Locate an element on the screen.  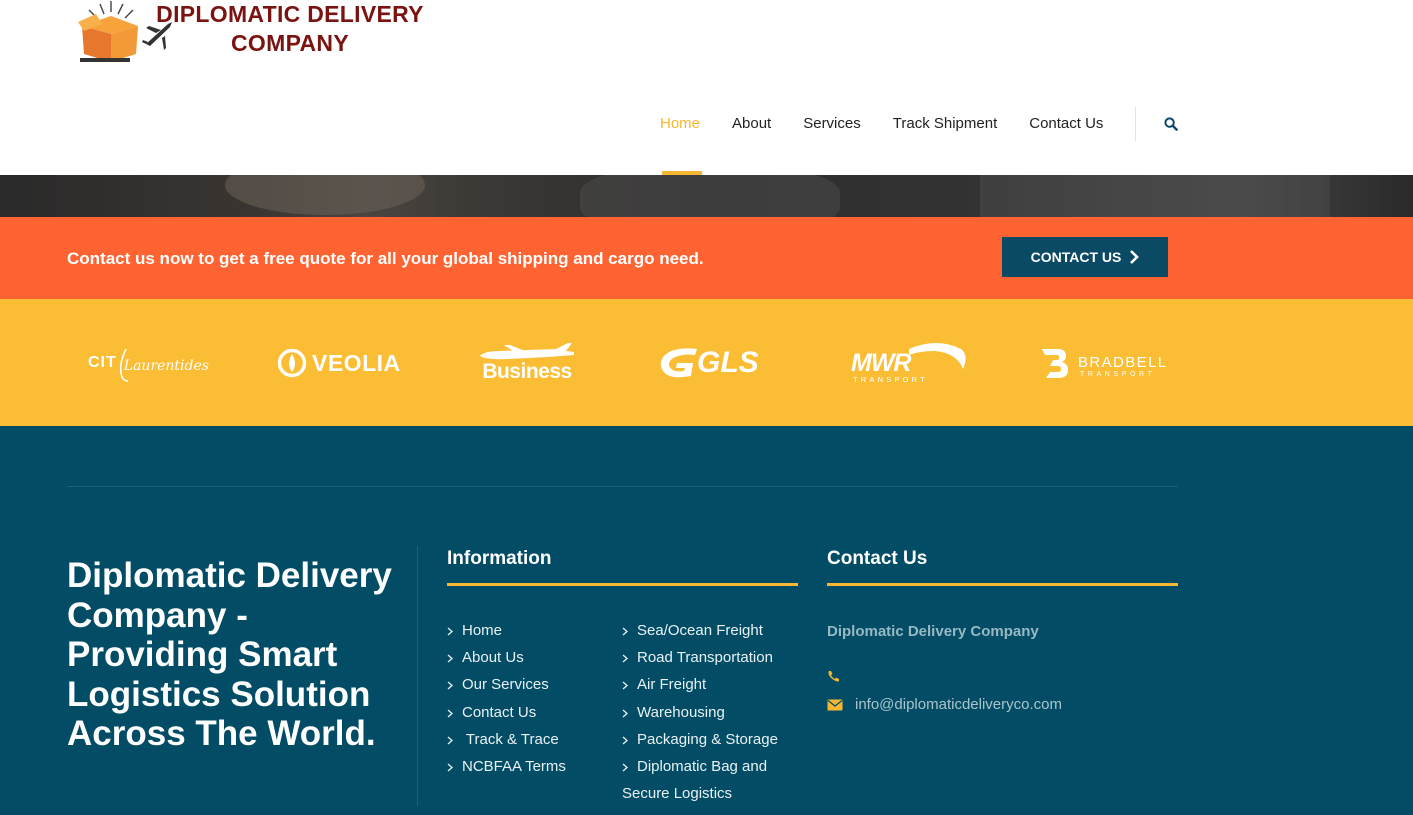
envelope-icon is located at coordinates (835, 704).